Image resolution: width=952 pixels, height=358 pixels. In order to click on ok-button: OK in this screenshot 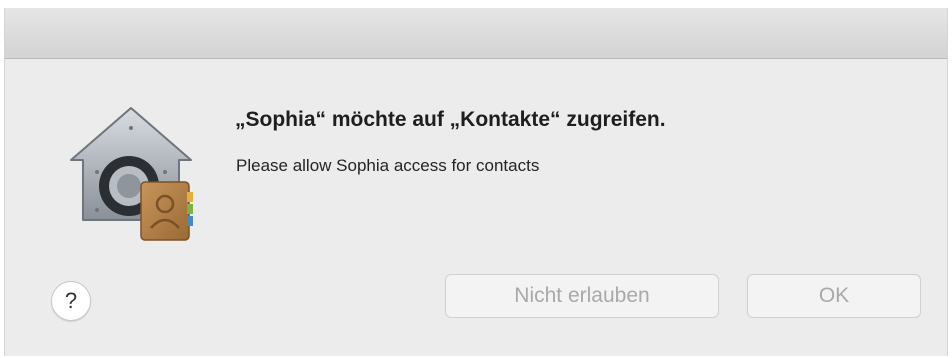, I will do `click(834, 296)`.